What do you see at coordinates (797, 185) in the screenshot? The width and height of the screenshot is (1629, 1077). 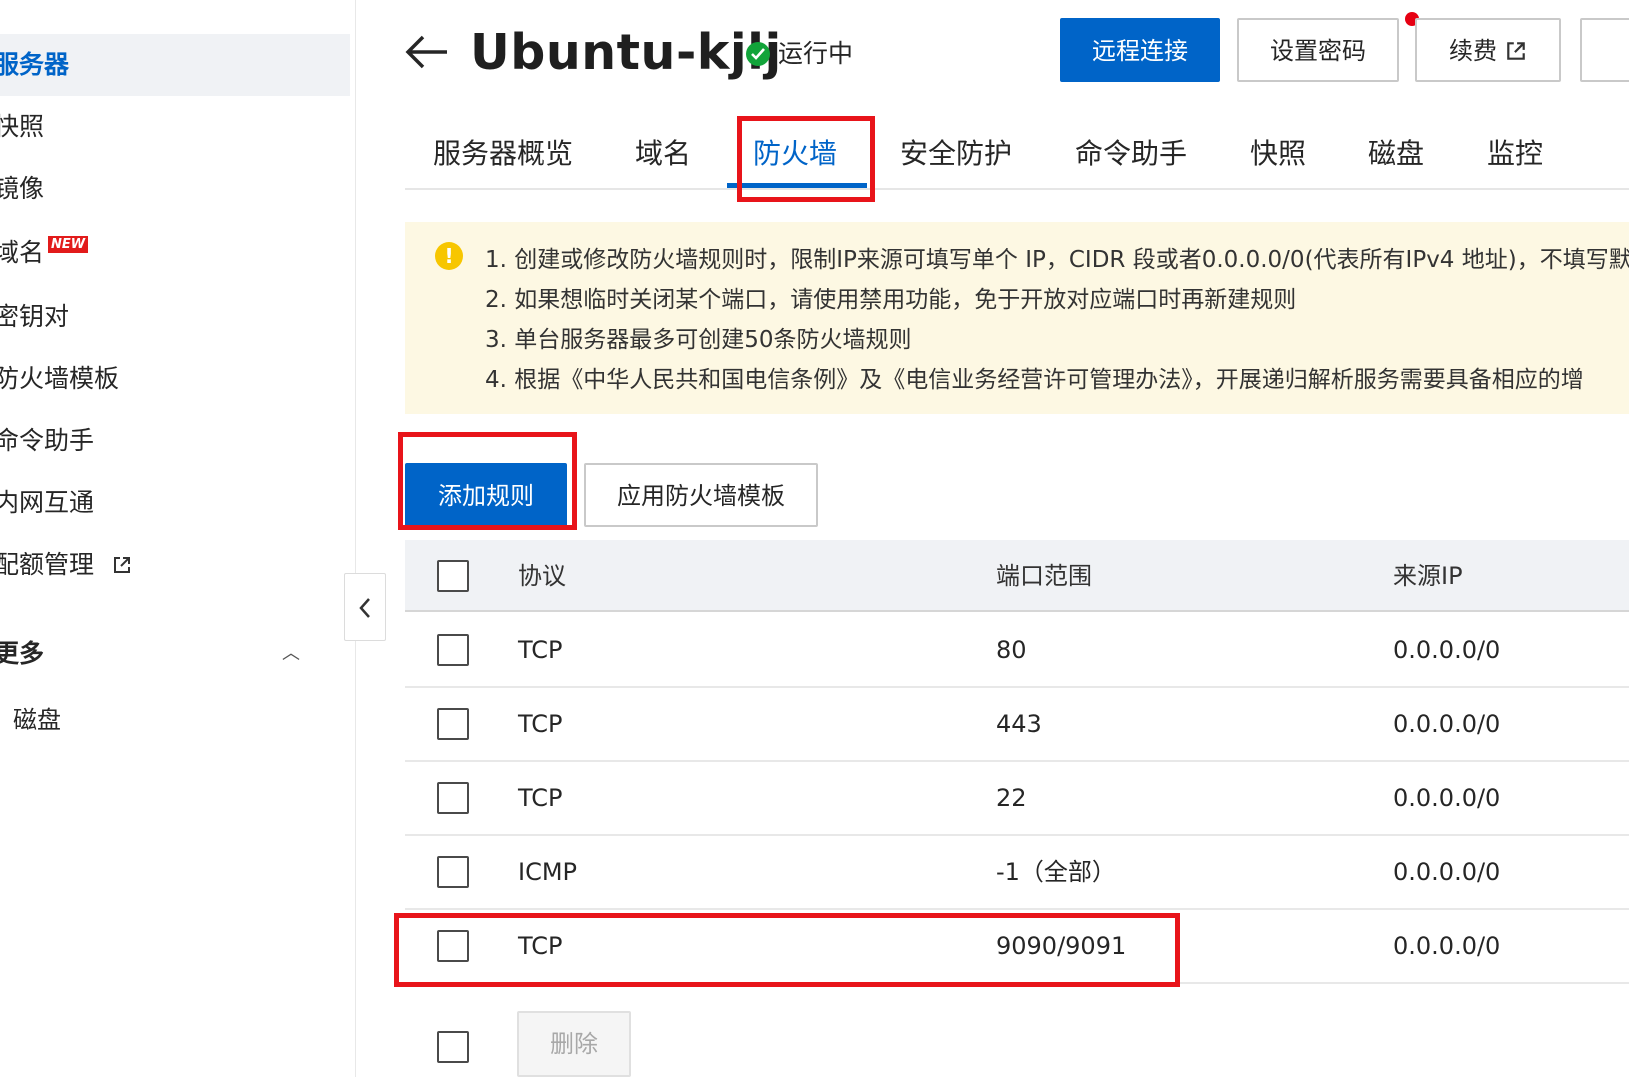 I see `active-tab-indicator` at bounding box center [797, 185].